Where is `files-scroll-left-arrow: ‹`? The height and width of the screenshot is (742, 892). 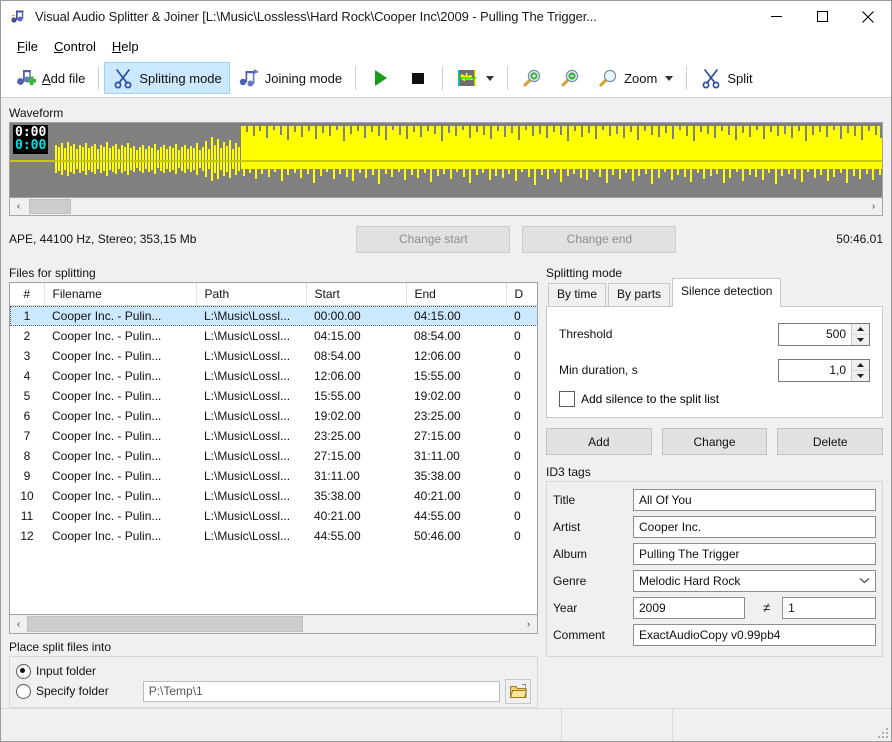 files-scroll-left-arrow: ‹ is located at coordinates (18, 624).